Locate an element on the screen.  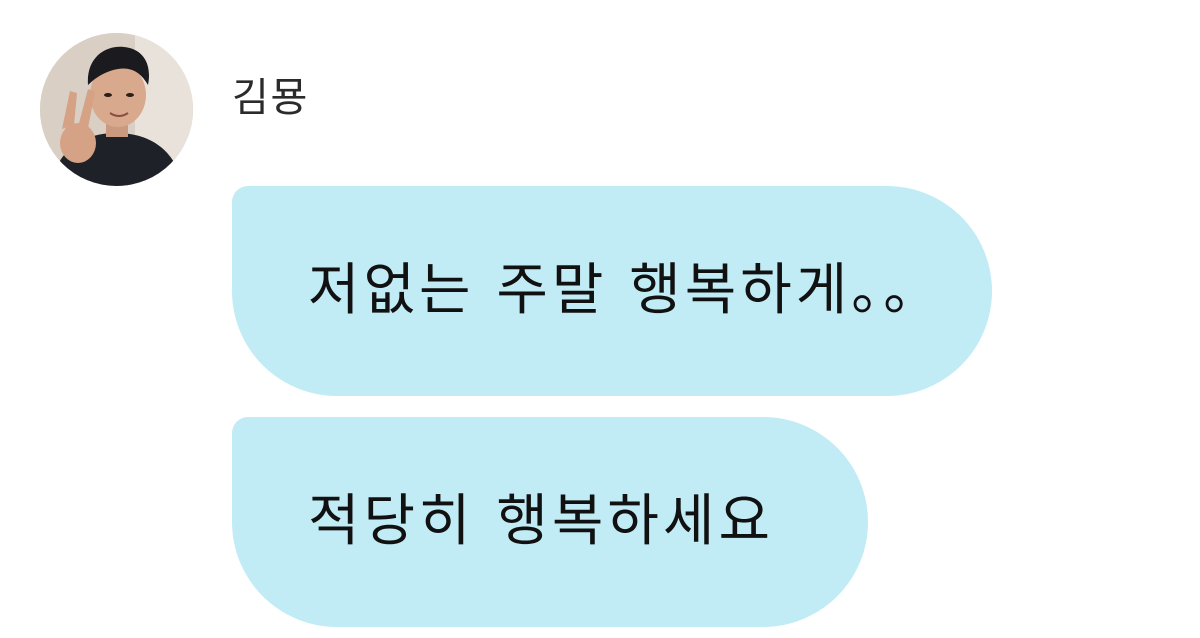
avatar is located at coordinates (116, 109).